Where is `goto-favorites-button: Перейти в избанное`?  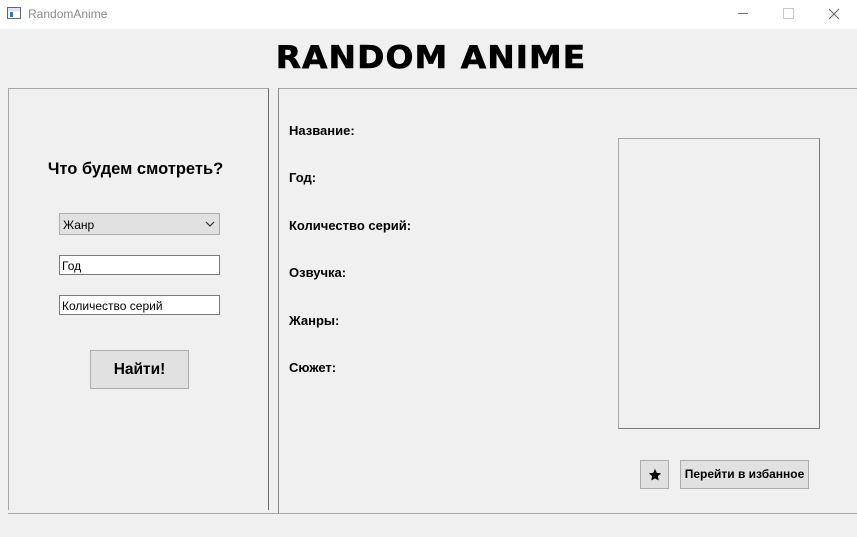
goto-favorites-button: Перейти в избанное is located at coordinates (744, 474).